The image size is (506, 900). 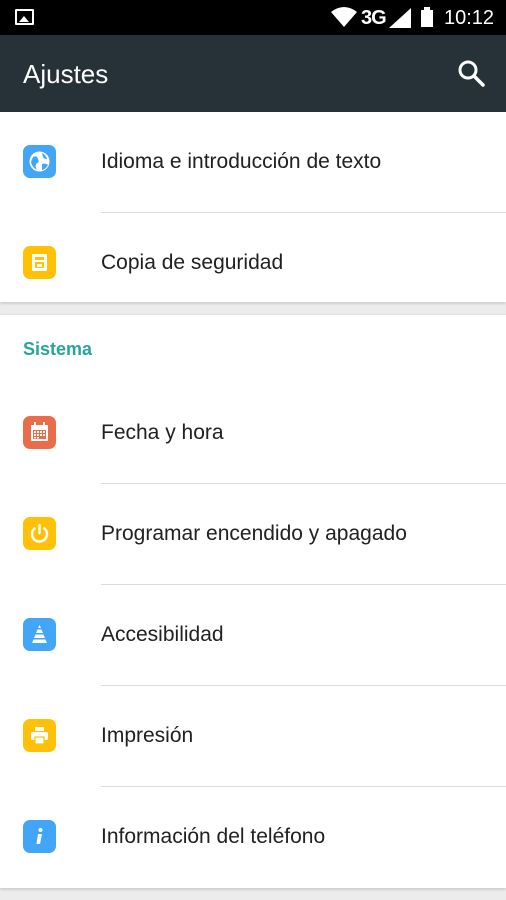 I want to click on settings-item-label: Impresión, so click(x=147, y=735).